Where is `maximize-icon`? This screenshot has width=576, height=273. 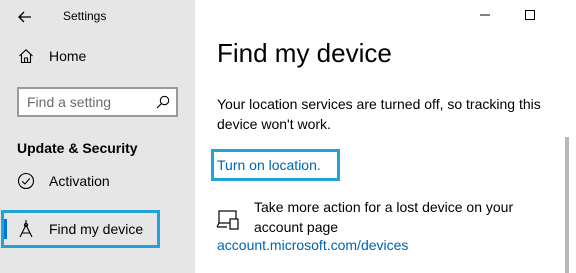 maximize-icon is located at coordinates (530, 15).